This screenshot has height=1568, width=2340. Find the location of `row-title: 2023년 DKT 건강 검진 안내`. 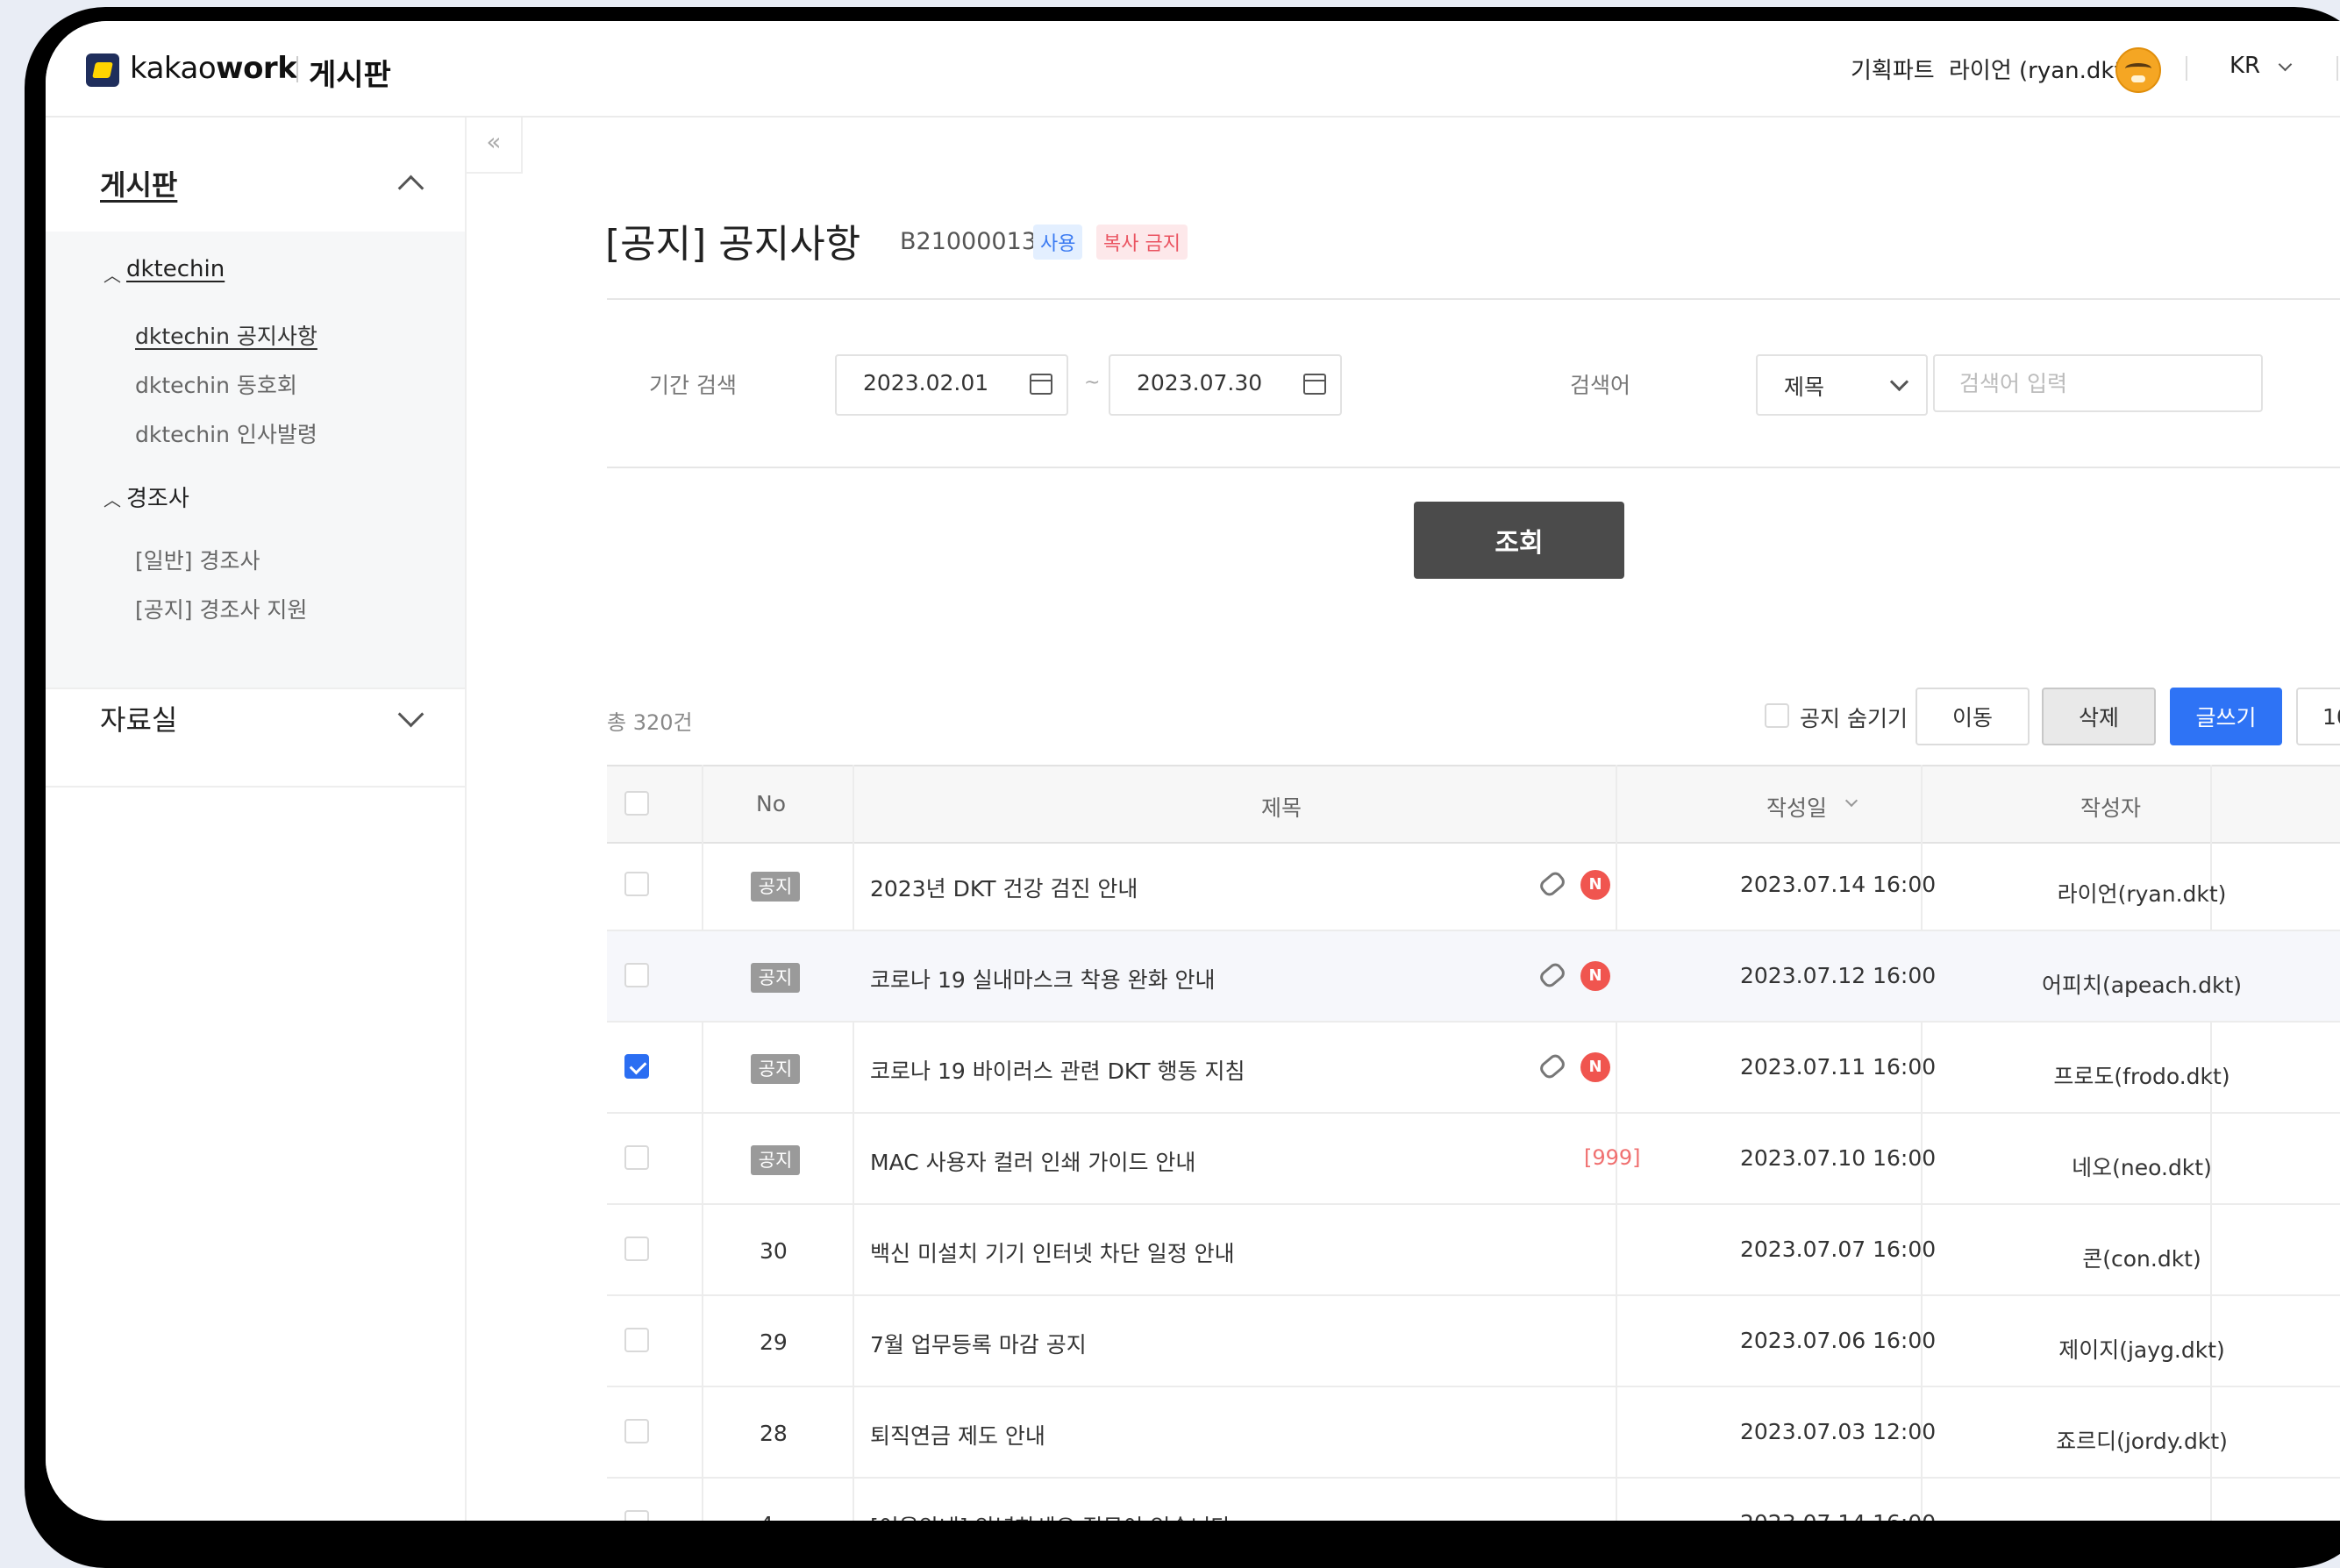

row-title: 2023년 DKT 건강 검진 안내 is located at coordinates (1004, 887).